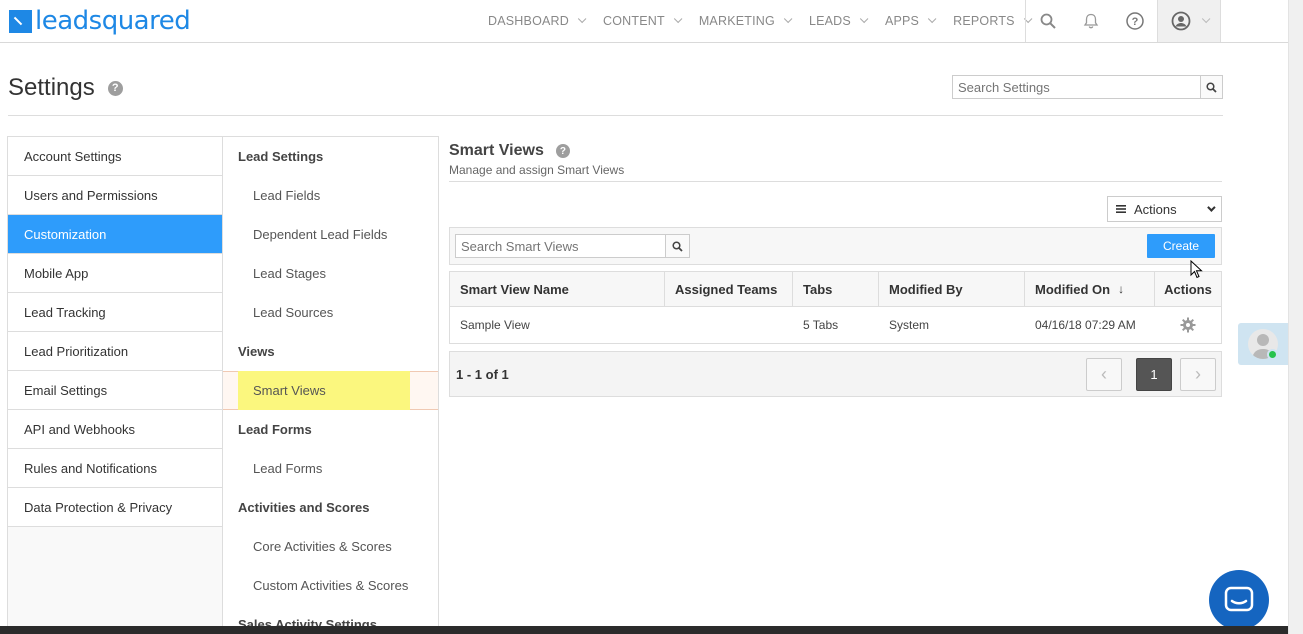 The height and width of the screenshot is (634, 1303). I want to click on actions-dropdown: Actions, so click(1164, 209).